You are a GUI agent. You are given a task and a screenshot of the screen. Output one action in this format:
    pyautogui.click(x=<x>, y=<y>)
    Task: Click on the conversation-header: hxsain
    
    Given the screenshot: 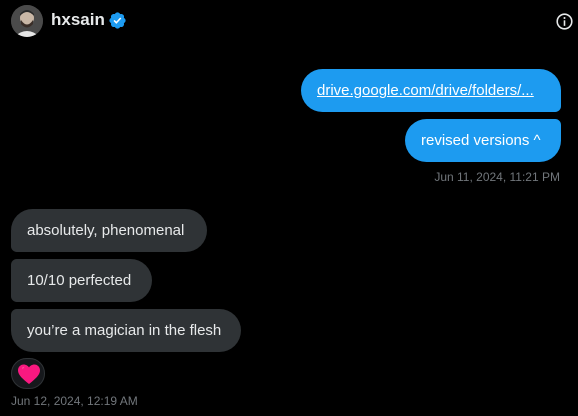 What is the action you would take?
    pyautogui.click(x=289, y=22)
    